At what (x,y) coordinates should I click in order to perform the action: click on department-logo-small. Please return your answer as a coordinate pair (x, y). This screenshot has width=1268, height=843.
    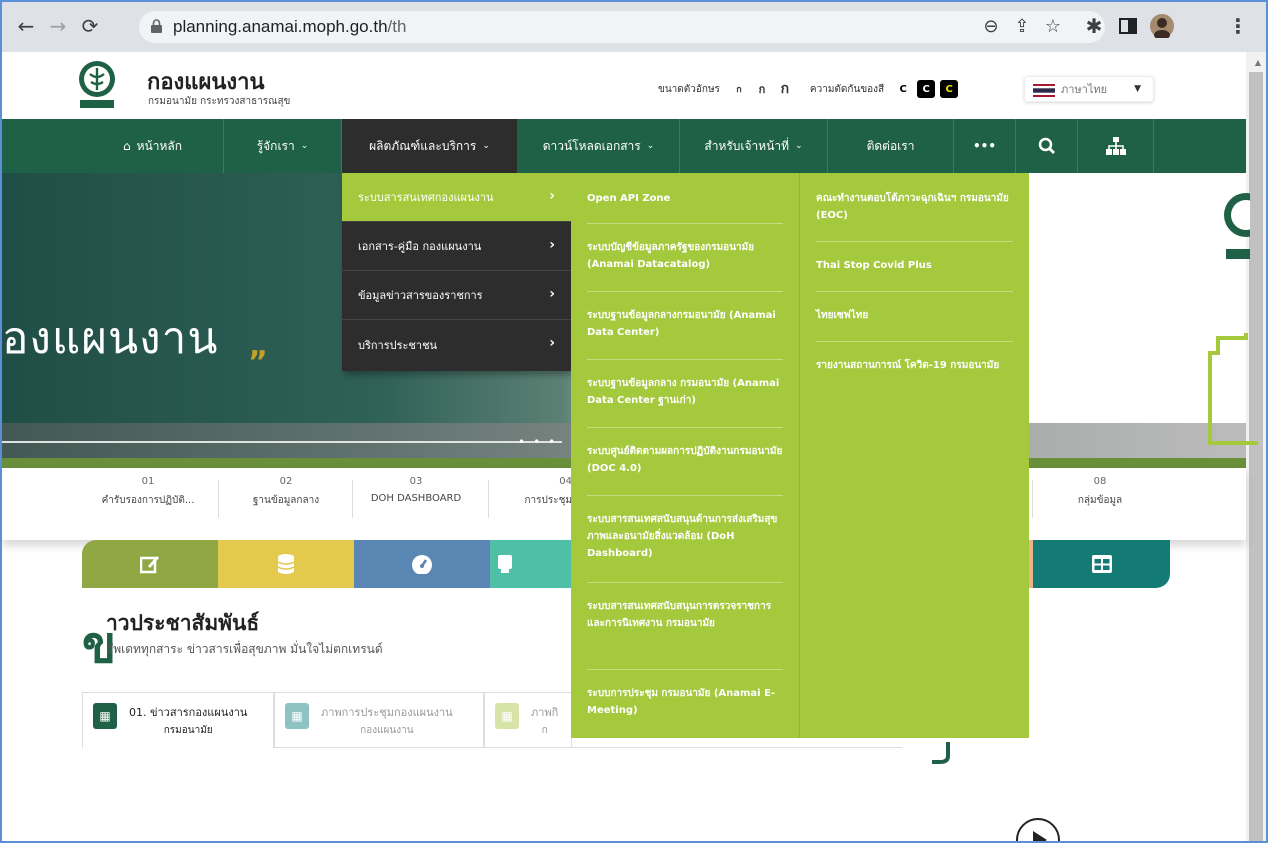
    Looking at the image, I should click on (1237, 226).